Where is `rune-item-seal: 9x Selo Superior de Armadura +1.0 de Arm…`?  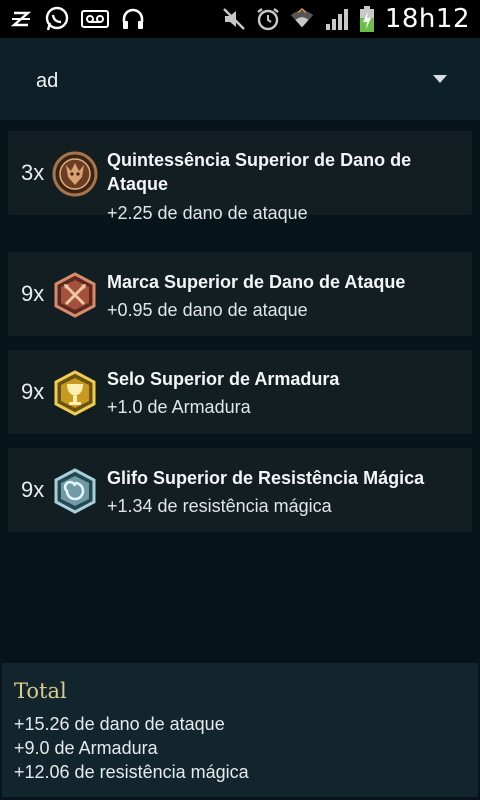
rune-item-seal: 9x Selo Superior de Armadura +1.0 de Arm… is located at coordinates (240, 392).